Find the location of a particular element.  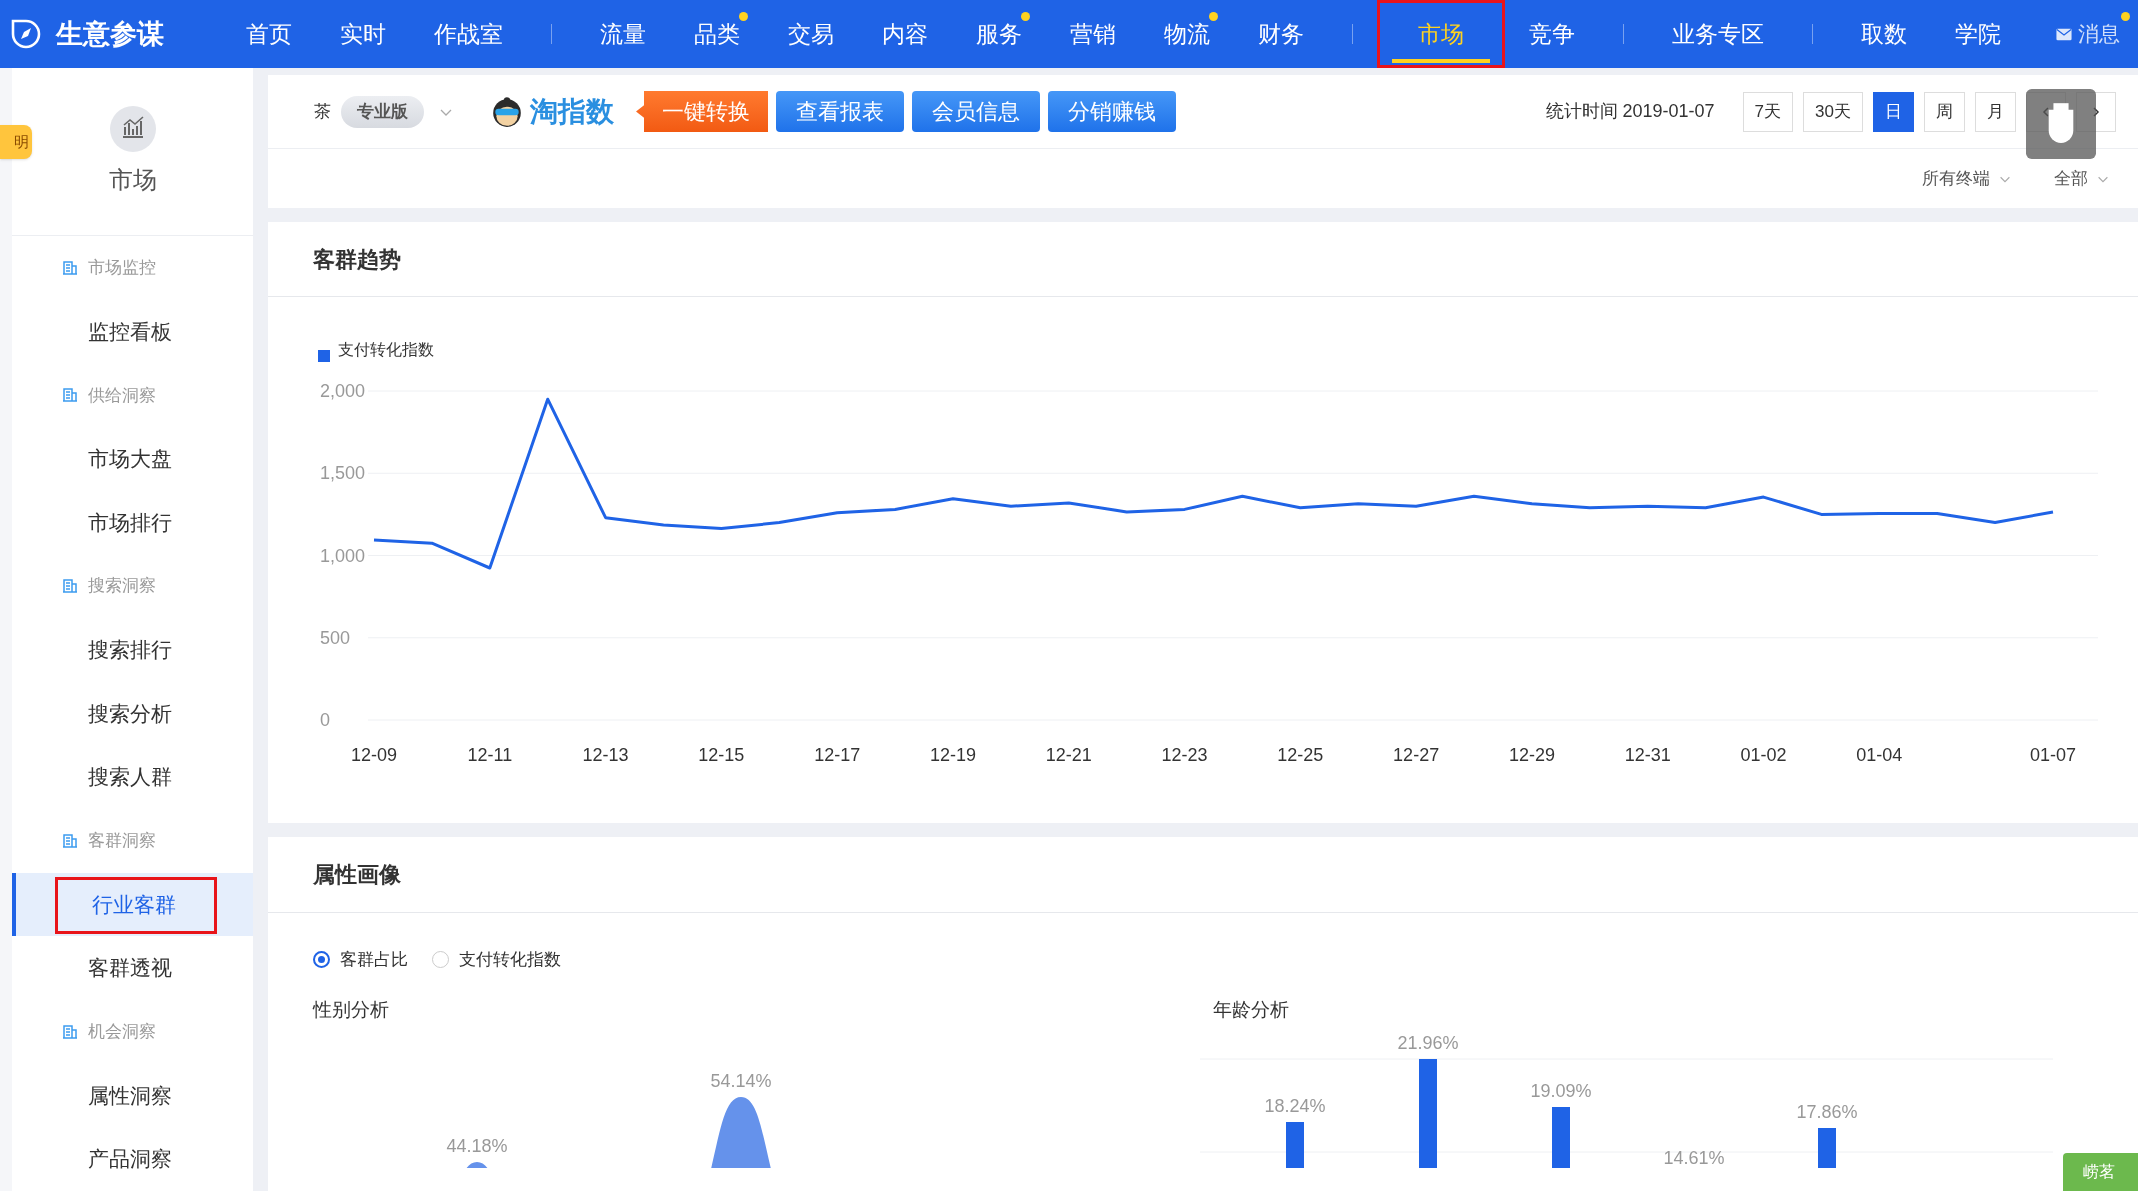

axis-label: 12-31 is located at coordinates (1647, 755).